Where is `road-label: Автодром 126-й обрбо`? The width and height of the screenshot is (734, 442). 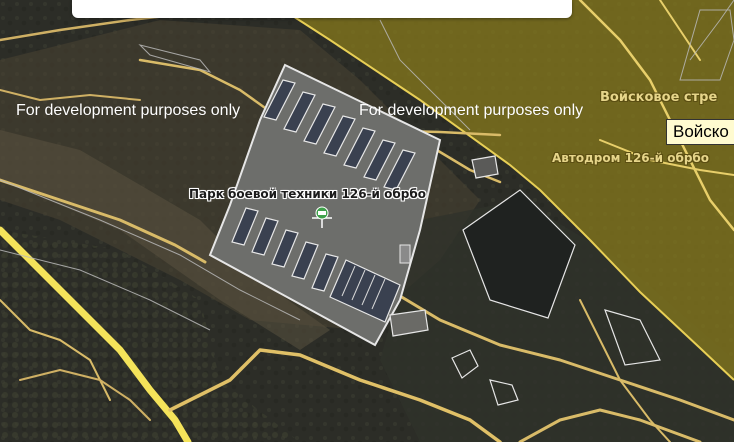 road-label: Автодром 126-й обрбо is located at coordinates (630, 158).